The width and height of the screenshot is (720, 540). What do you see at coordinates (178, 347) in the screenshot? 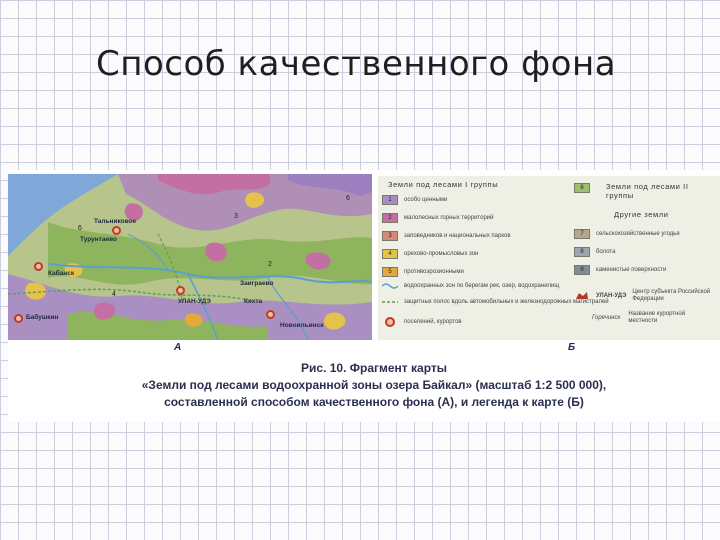
I see `map-letter-a: А` at bounding box center [178, 347].